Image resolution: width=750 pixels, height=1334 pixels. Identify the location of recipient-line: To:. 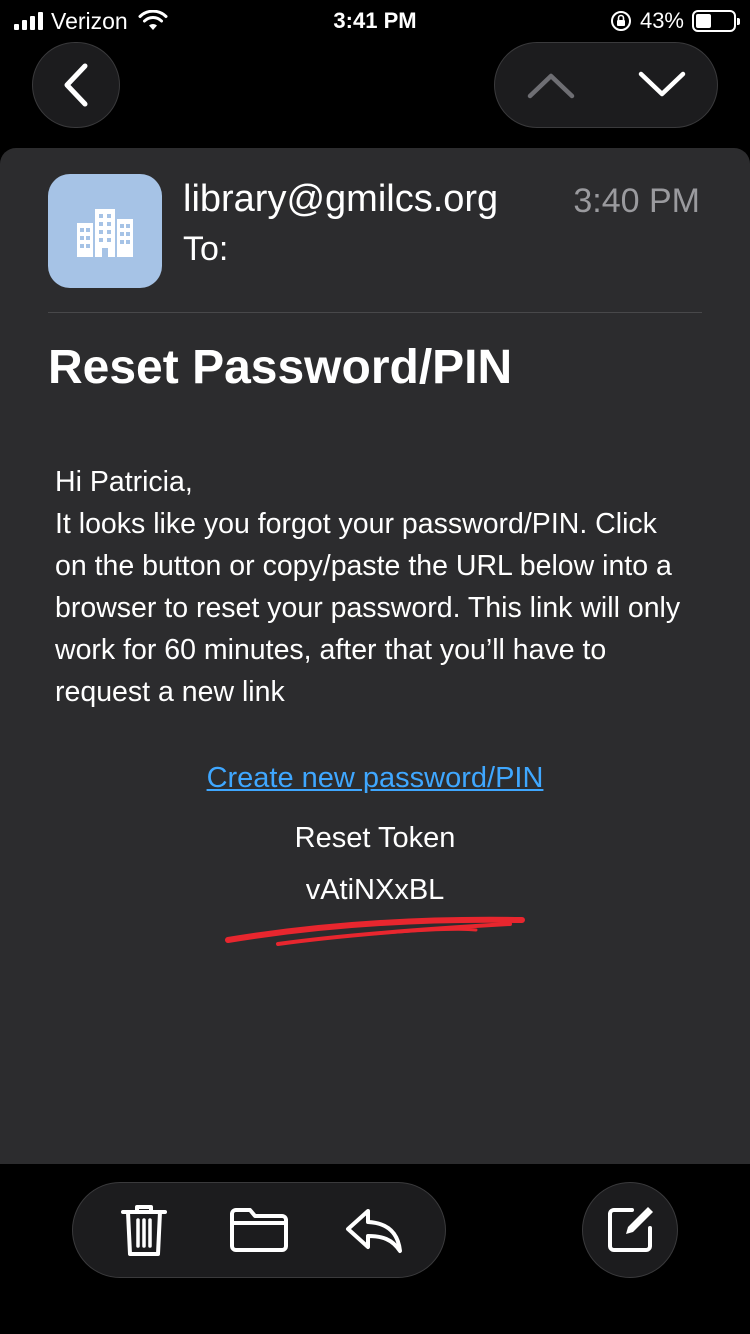
(205, 249).